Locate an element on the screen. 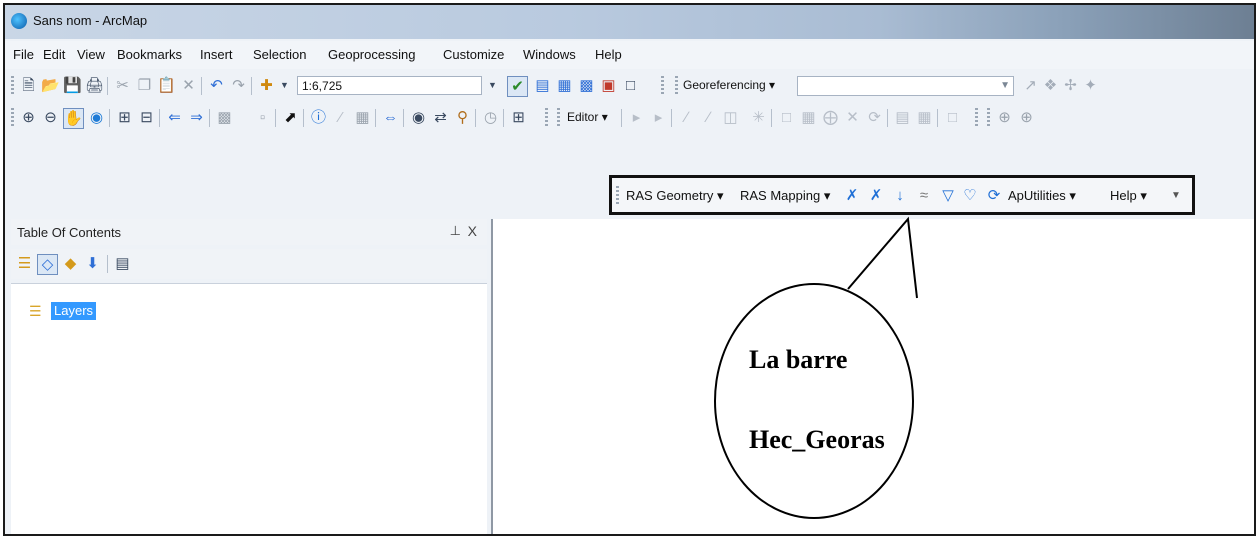  ras-utilities-icon: ⟳ is located at coordinates (994, 196).